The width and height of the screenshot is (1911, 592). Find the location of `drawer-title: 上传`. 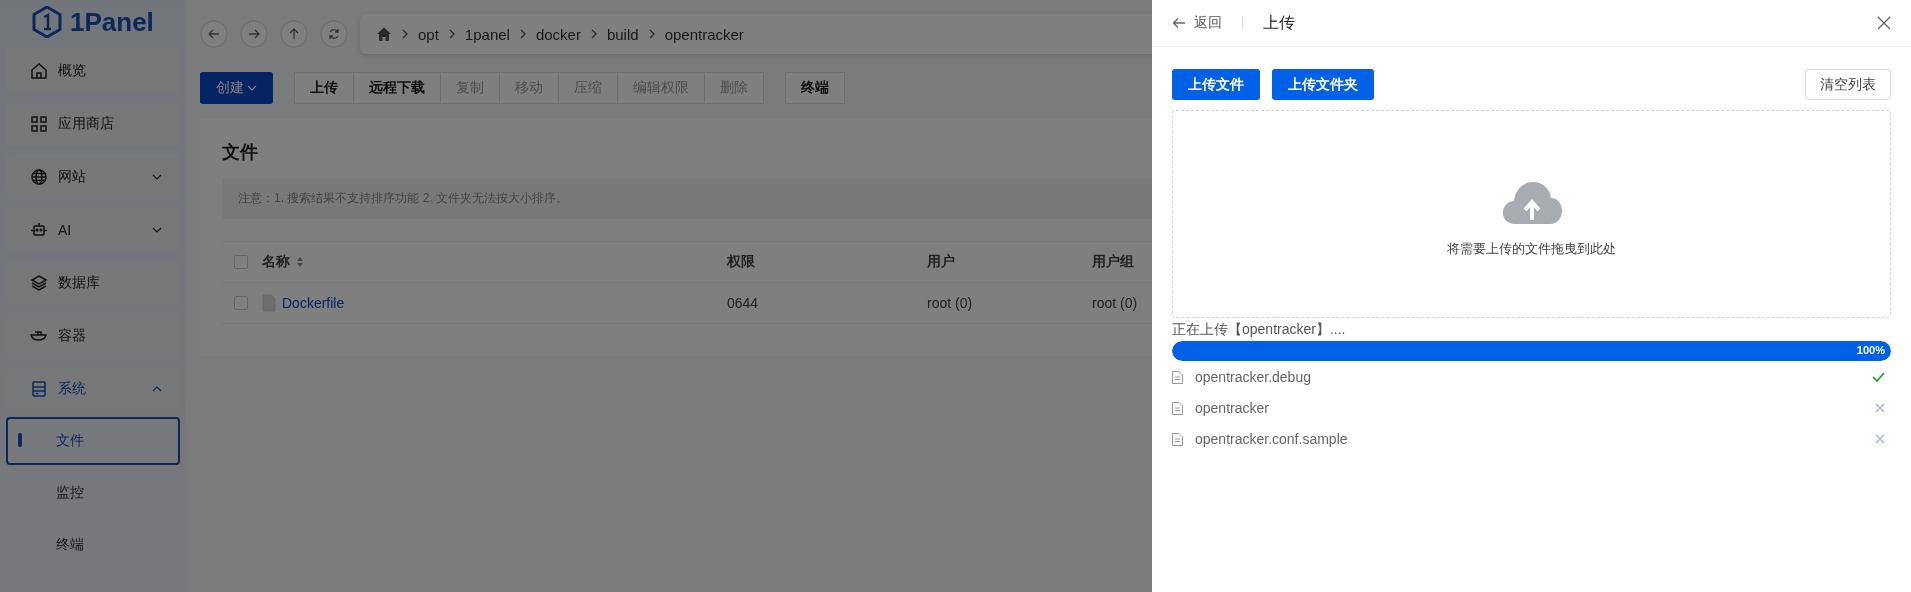

drawer-title: 上传 is located at coordinates (1279, 22).